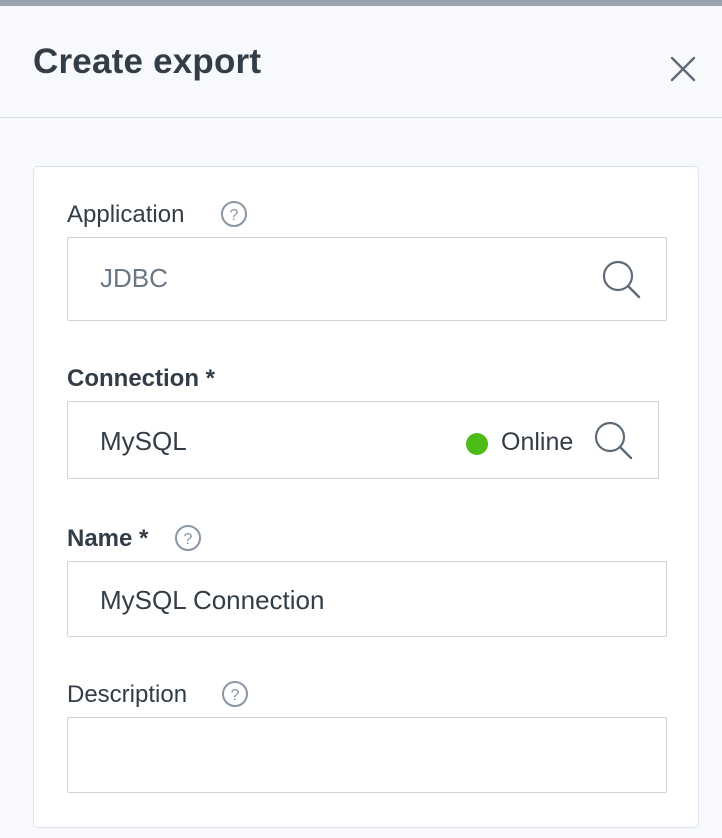  I want to click on close-button, so click(683, 69).